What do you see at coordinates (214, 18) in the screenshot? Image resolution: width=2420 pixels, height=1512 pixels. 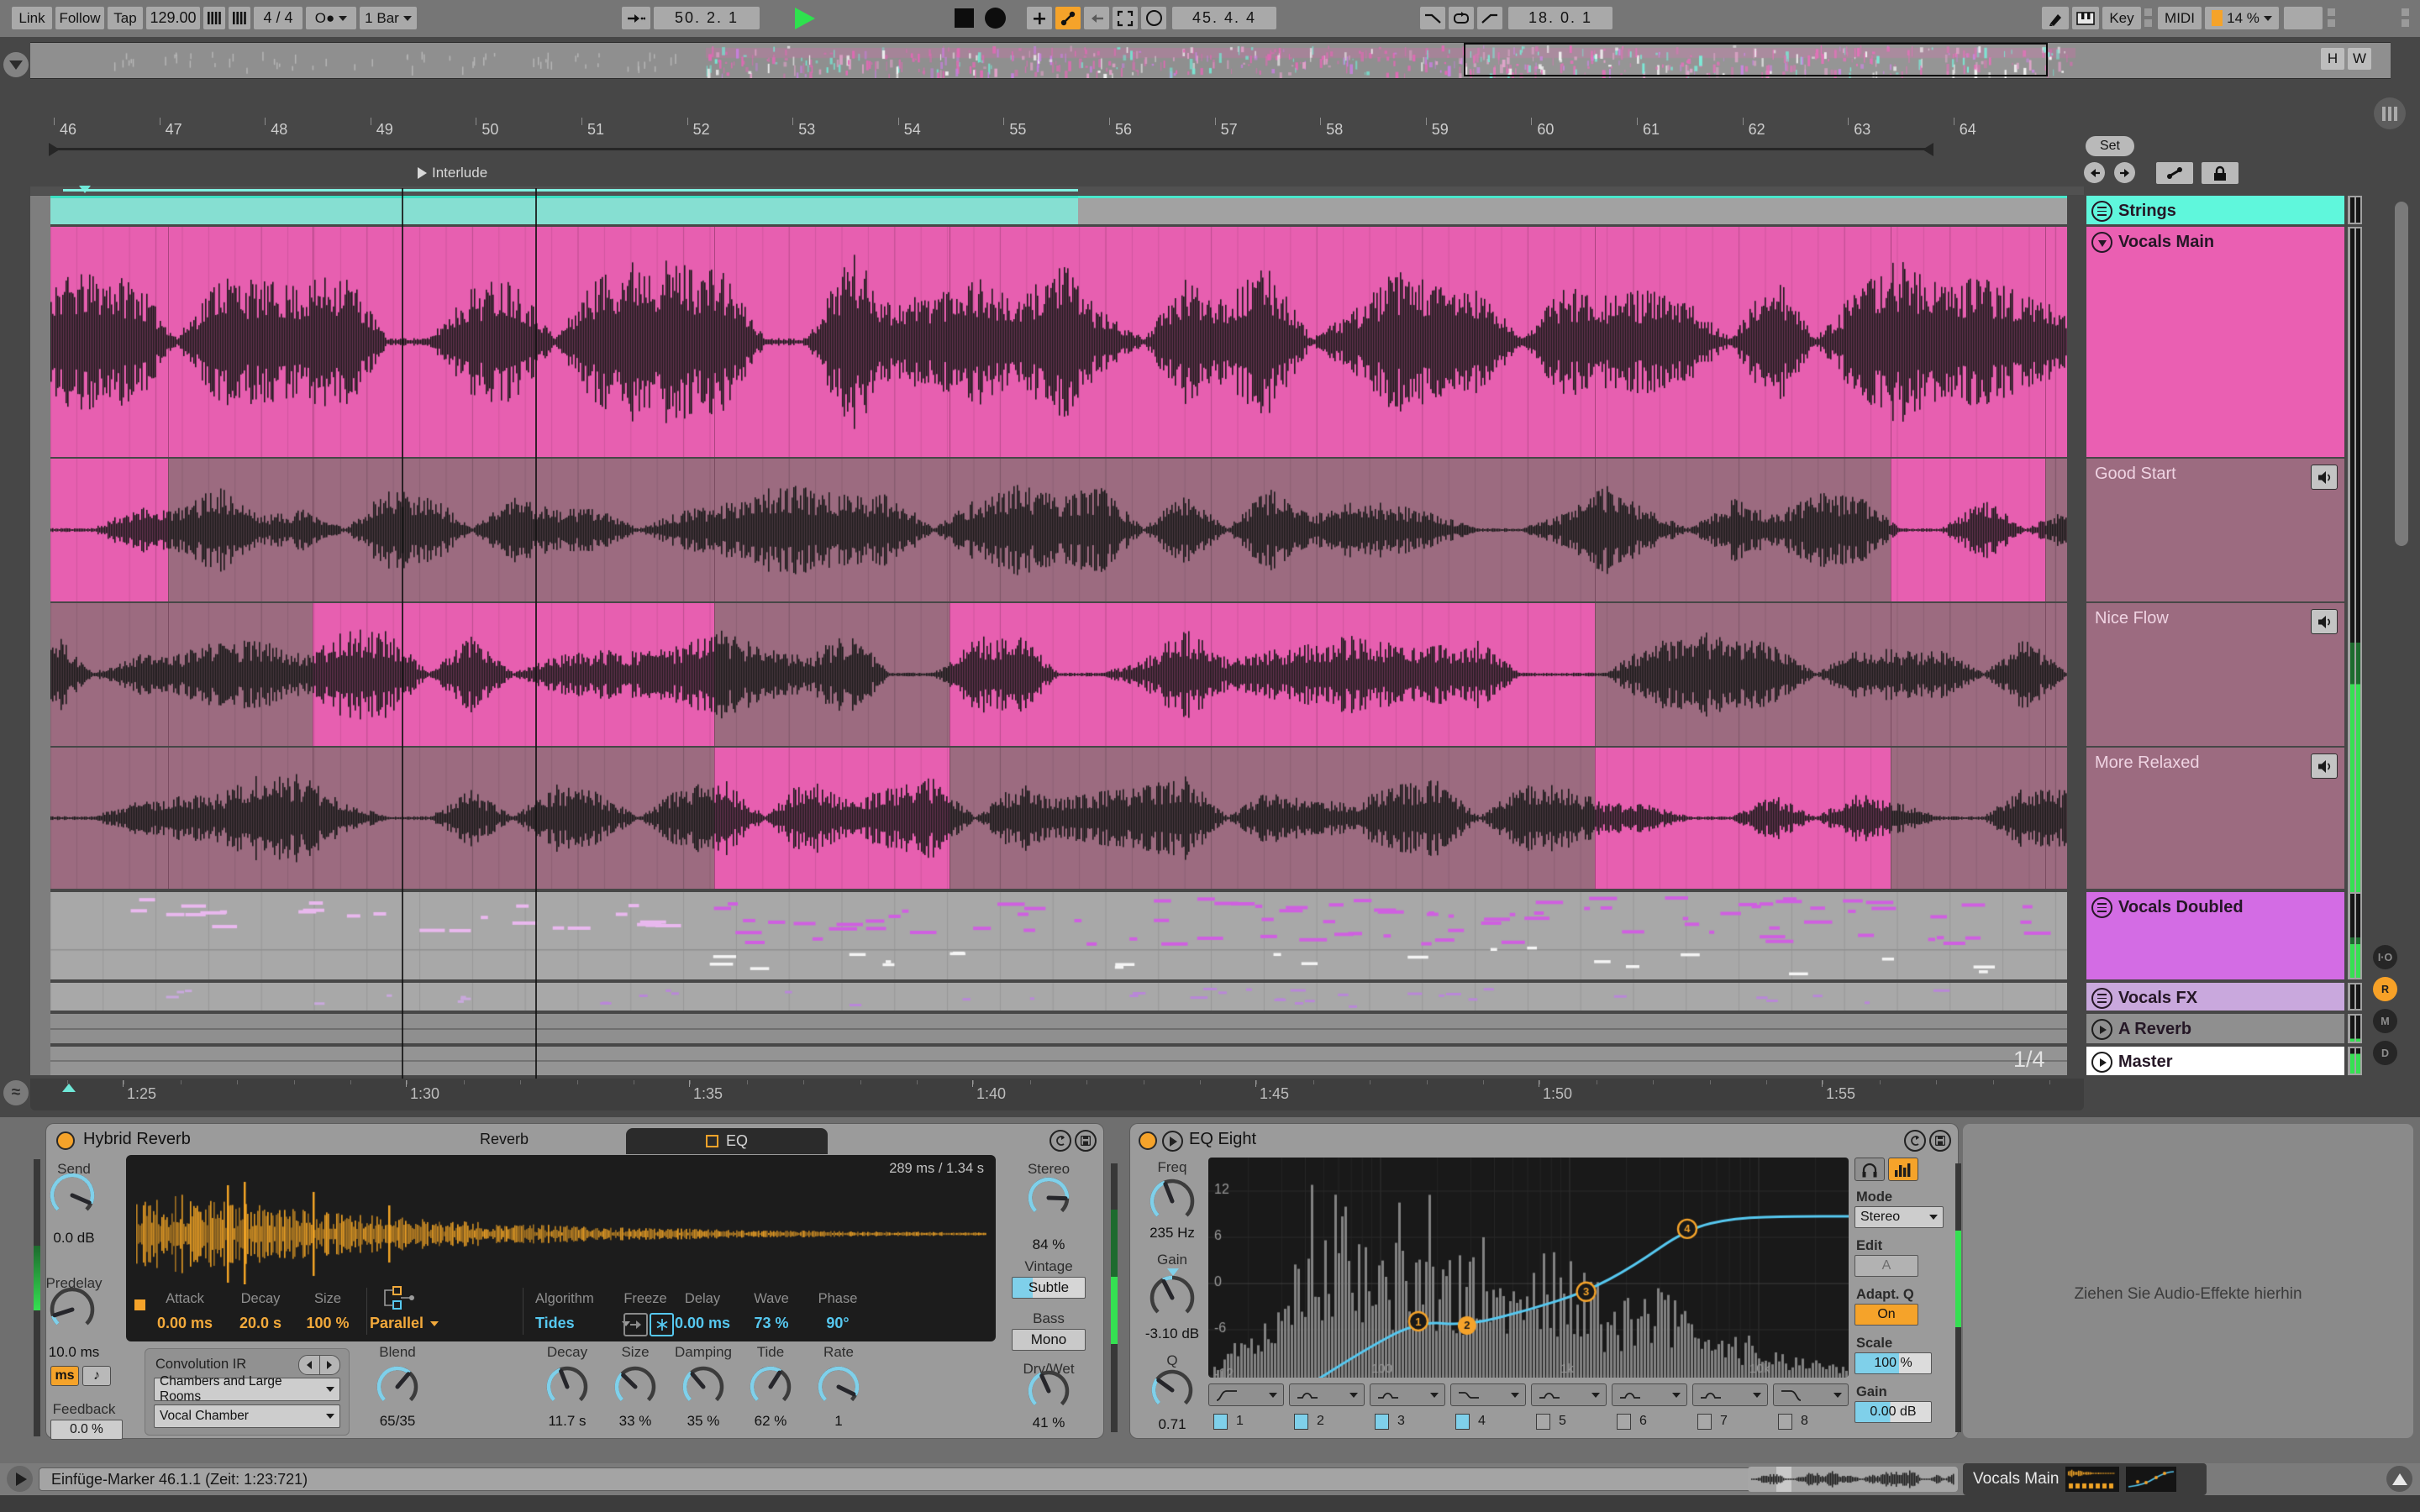 I see `nudge-down-button` at bounding box center [214, 18].